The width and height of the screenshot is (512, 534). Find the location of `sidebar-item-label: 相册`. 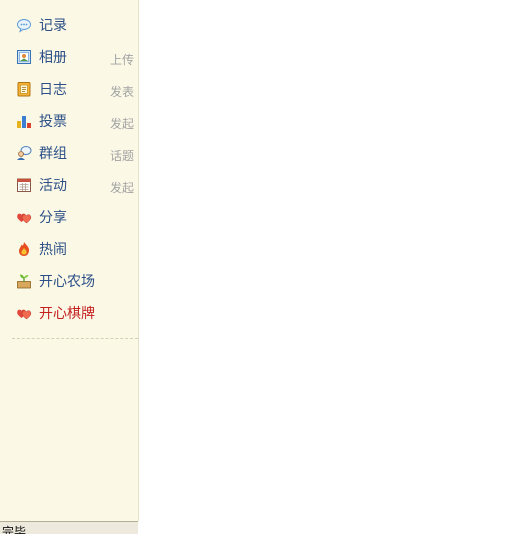

sidebar-item-label: 相册 is located at coordinates (53, 58).